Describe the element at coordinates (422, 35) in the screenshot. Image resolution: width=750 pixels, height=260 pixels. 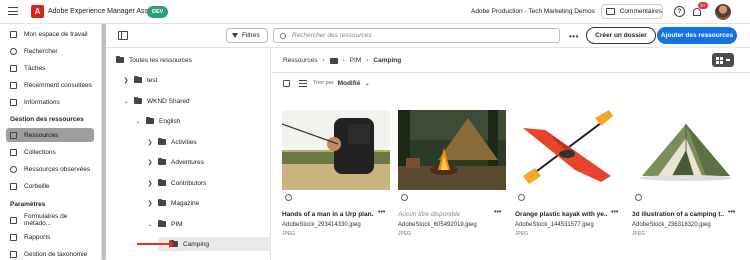
I see `search-input` at that location.